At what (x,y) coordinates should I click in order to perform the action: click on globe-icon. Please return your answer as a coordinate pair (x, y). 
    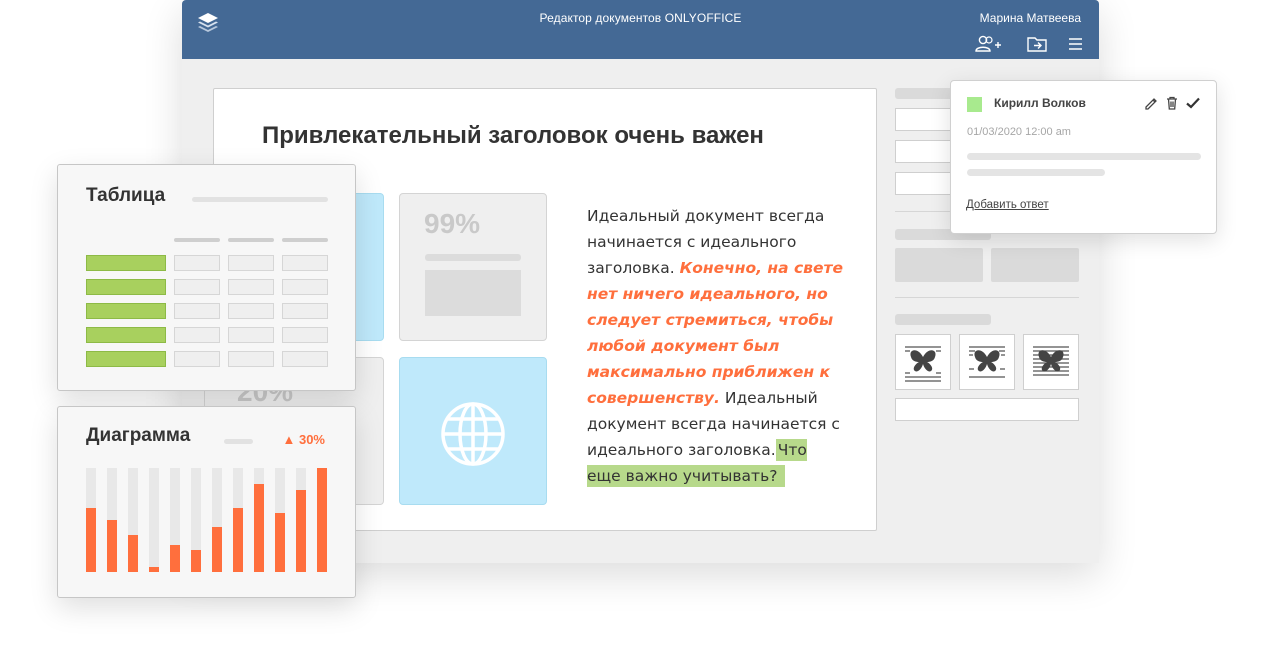
    Looking at the image, I should click on (473, 434).